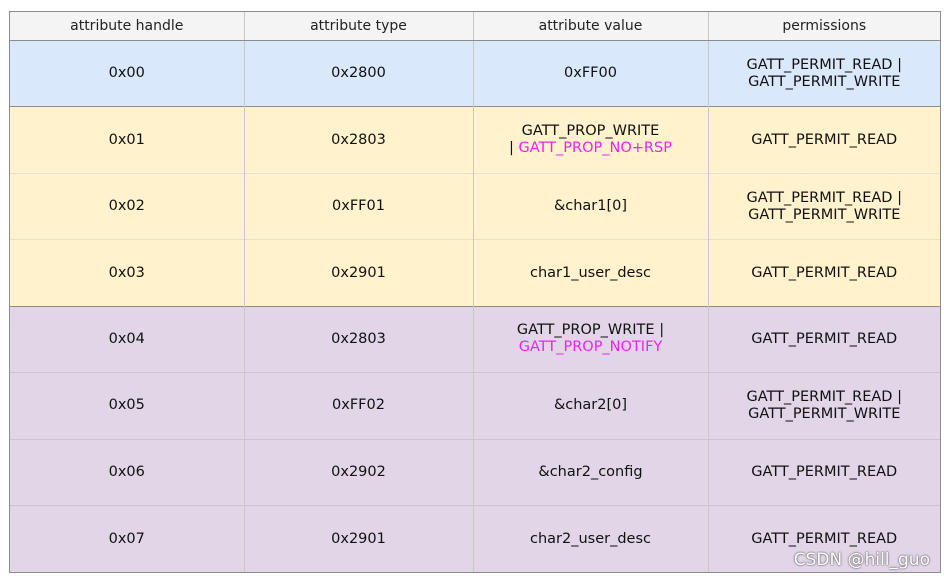  What do you see at coordinates (127, 206) in the screenshot?
I see `cell-handle: 0x02` at bounding box center [127, 206].